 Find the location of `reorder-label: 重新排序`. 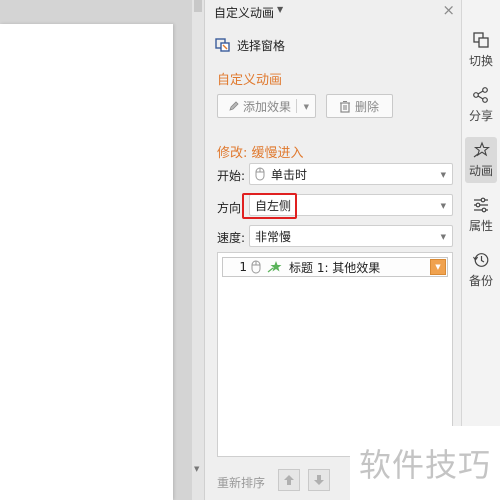

reorder-label: 重新排序 is located at coordinates (241, 483).